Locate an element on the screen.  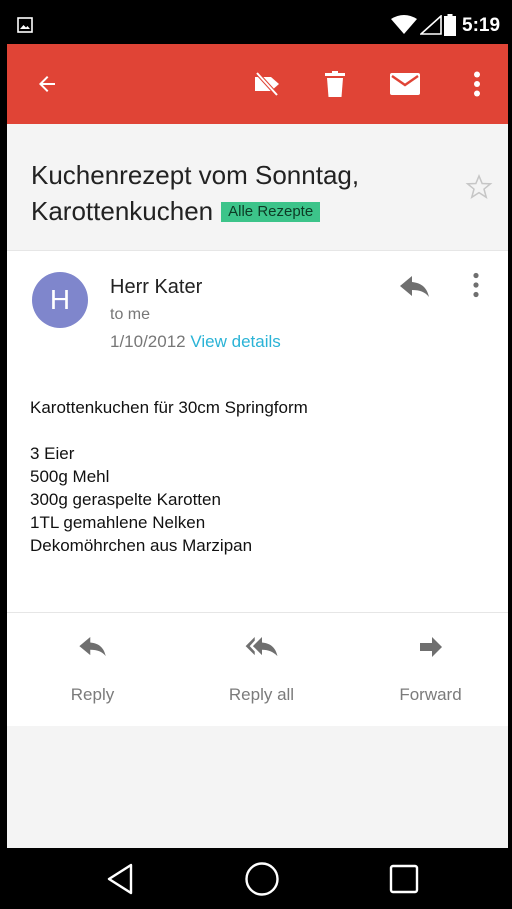
reply-all-label: Reply all is located at coordinates (261, 694).